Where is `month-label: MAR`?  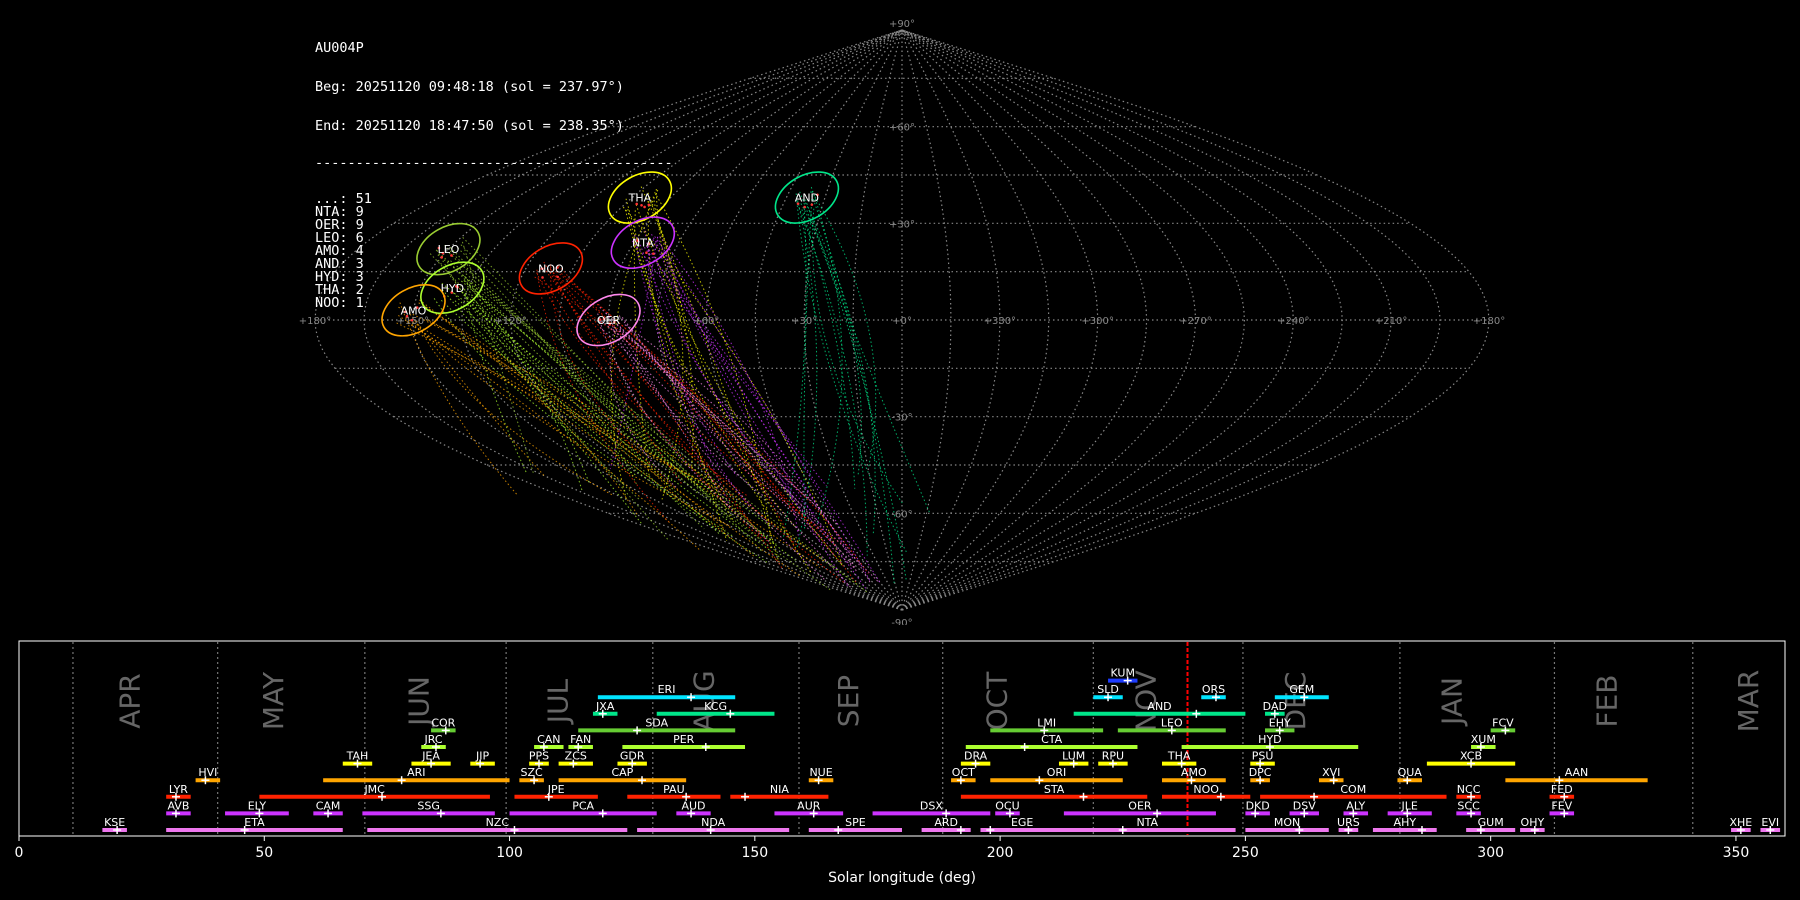
month-label: MAR is located at coordinates (1748, 701).